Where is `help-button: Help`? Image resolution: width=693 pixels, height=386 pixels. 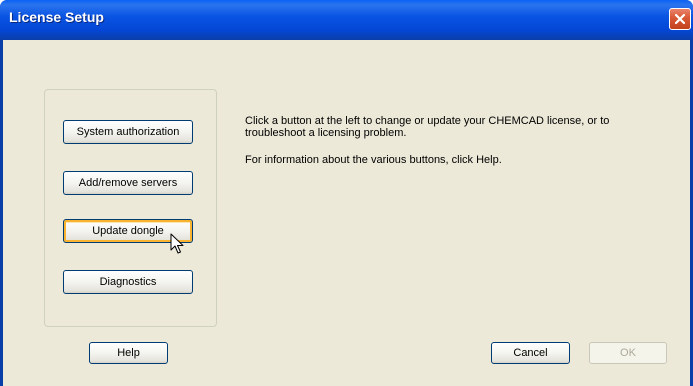
help-button: Help is located at coordinates (128, 353).